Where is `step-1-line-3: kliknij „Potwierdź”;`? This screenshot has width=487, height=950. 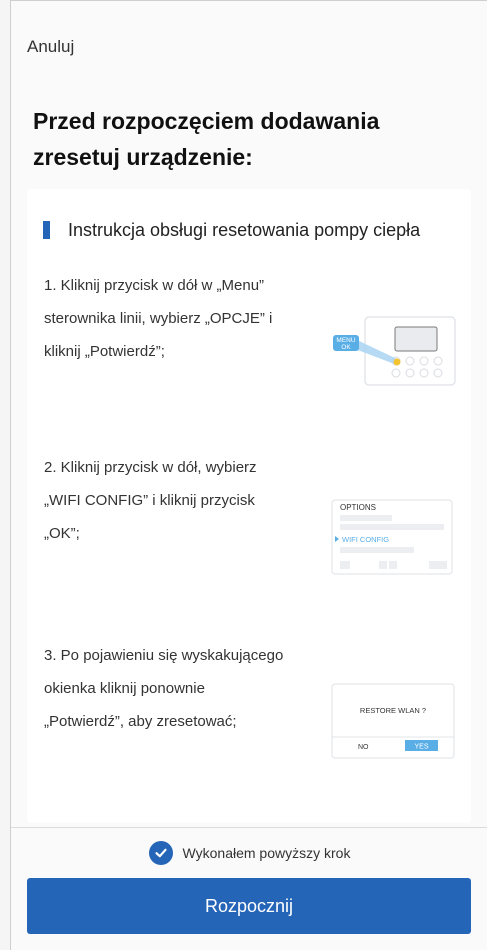
step-1-line-3: kliknij „Potwierdź”; is located at coordinates (104, 351).